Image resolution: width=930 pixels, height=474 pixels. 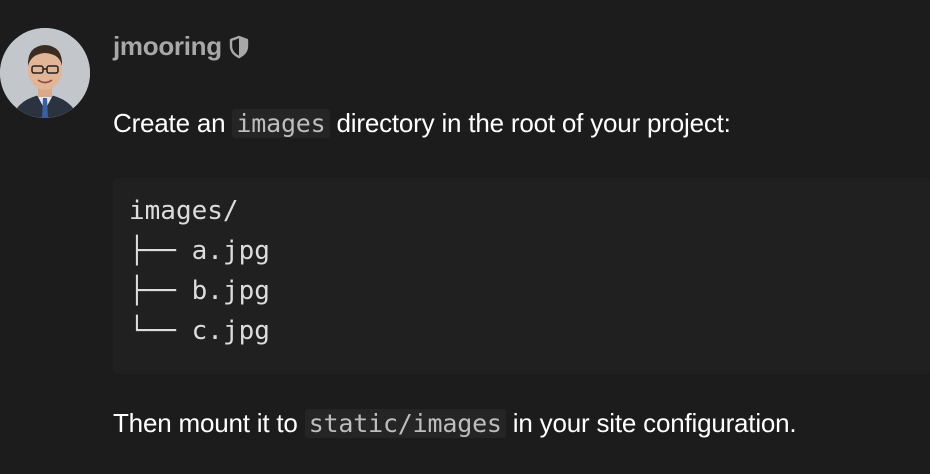 I want to click on avatar, so click(x=45, y=73).